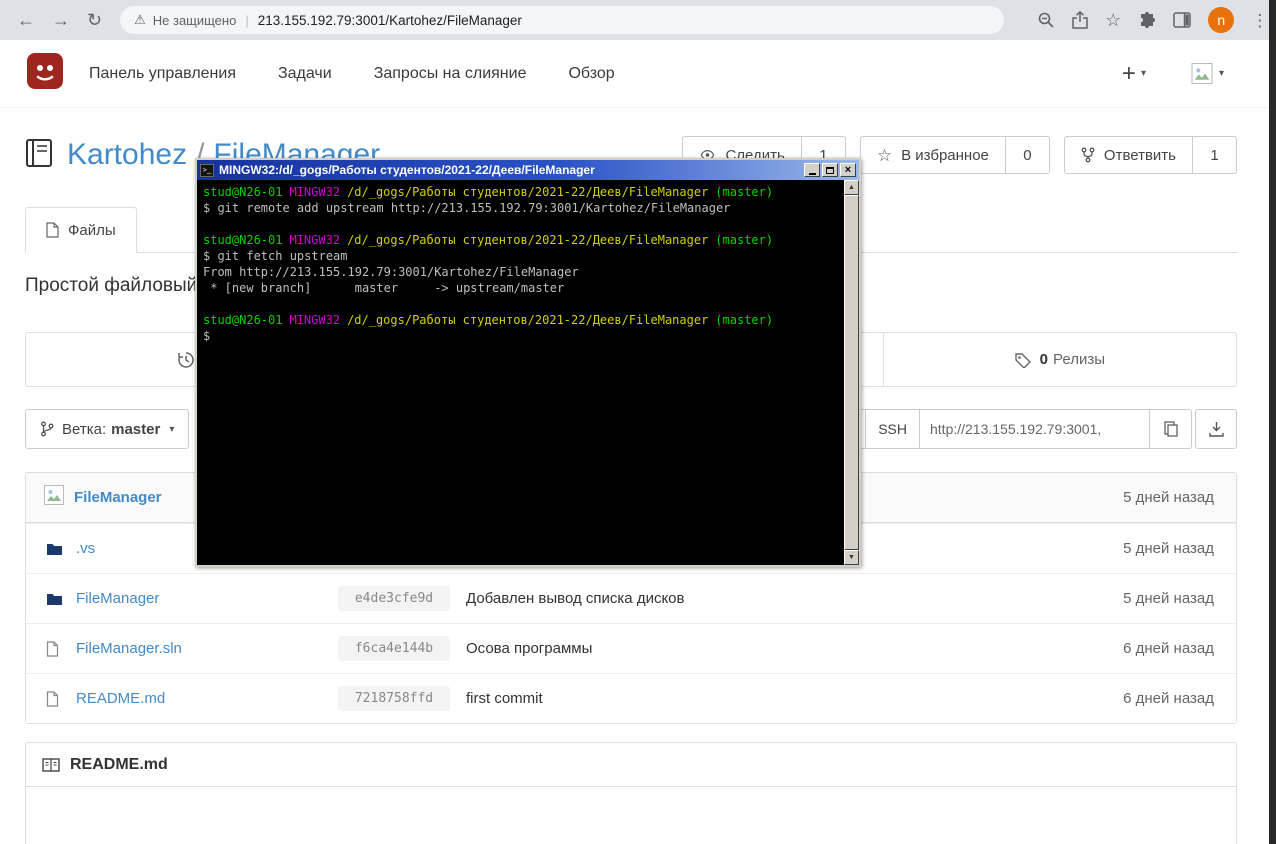  Describe the element at coordinates (1035, 429) in the screenshot. I see `clone-url-input` at that location.